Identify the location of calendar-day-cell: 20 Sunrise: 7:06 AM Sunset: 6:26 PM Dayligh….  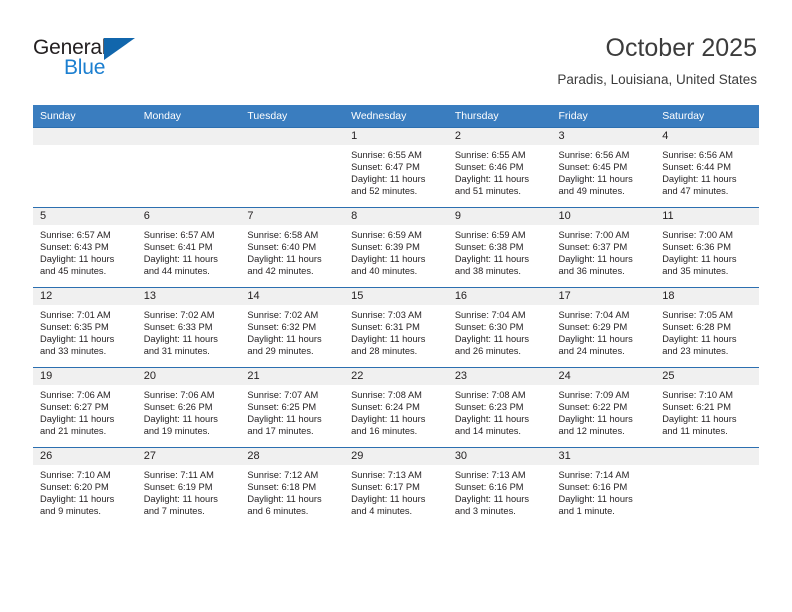
(188, 407).